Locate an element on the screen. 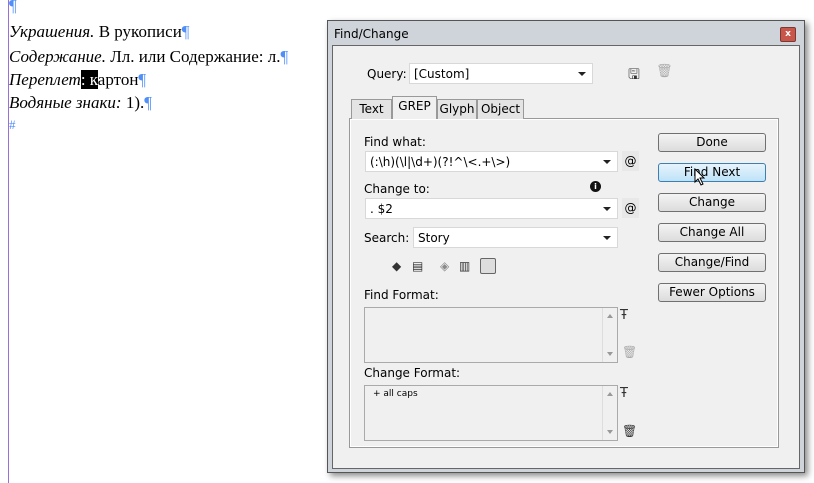  query-select: [Custom] is located at coordinates (501, 73).